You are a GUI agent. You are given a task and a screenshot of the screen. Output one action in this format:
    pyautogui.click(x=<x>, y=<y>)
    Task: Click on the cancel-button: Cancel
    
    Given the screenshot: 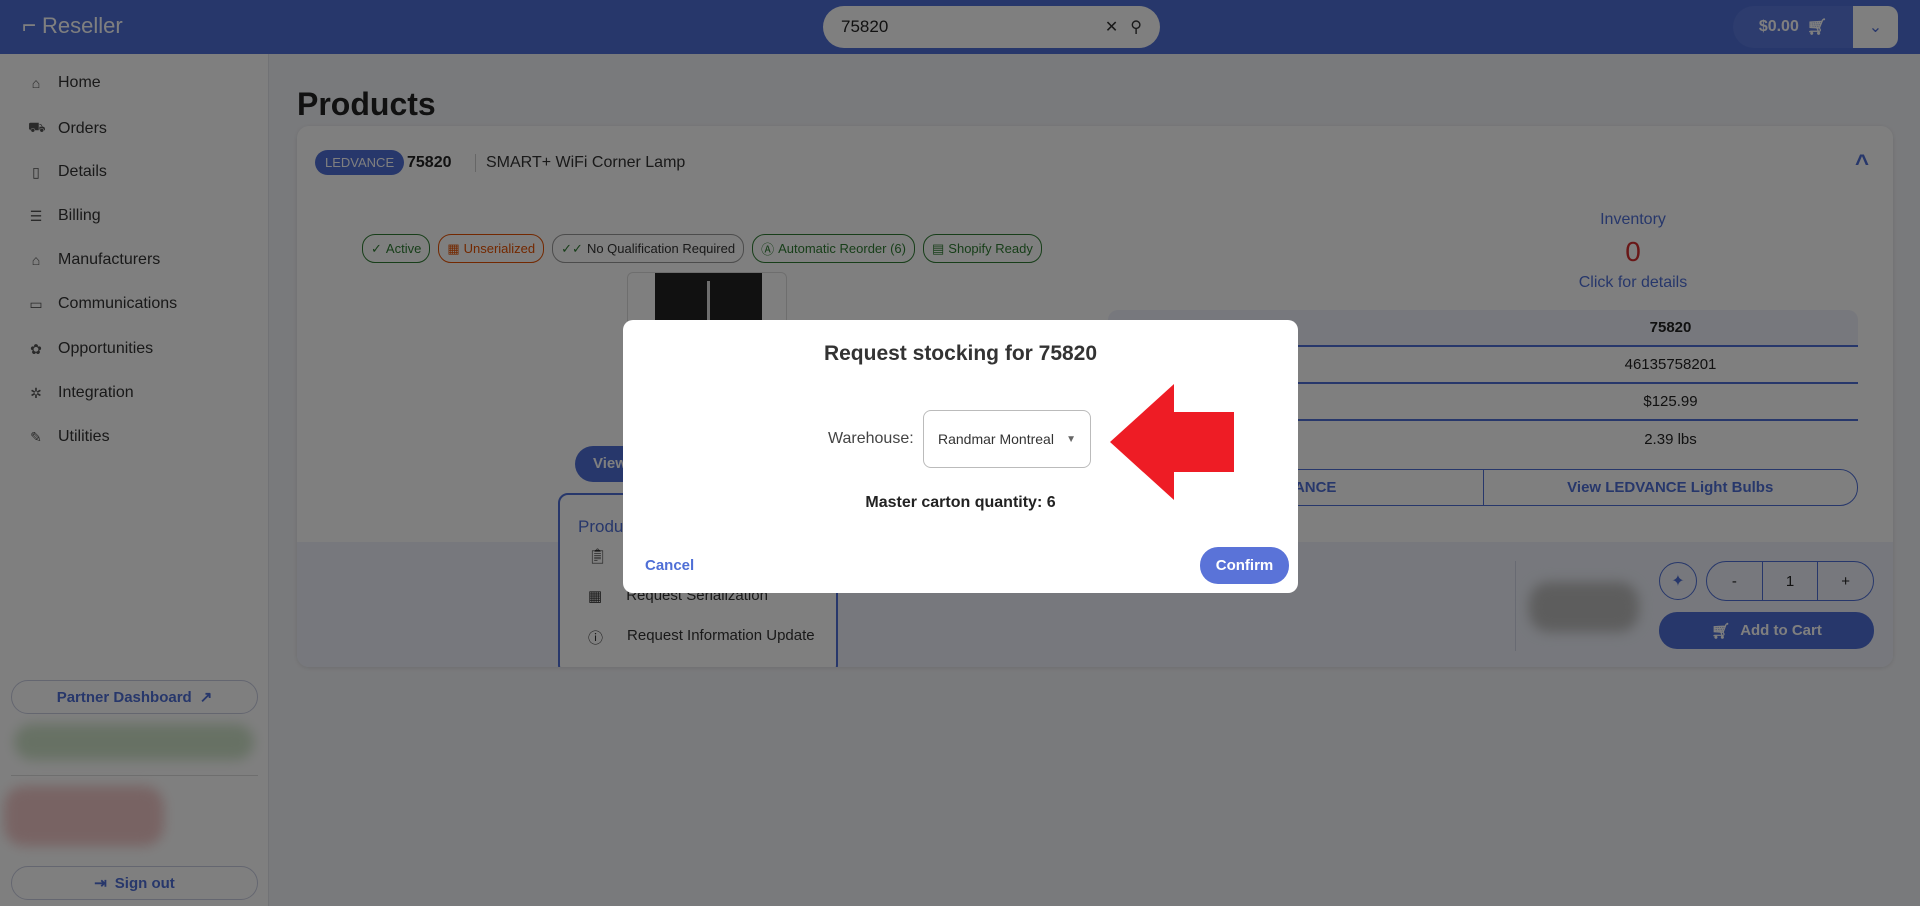 What is the action you would take?
    pyautogui.click(x=669, y=565)
    